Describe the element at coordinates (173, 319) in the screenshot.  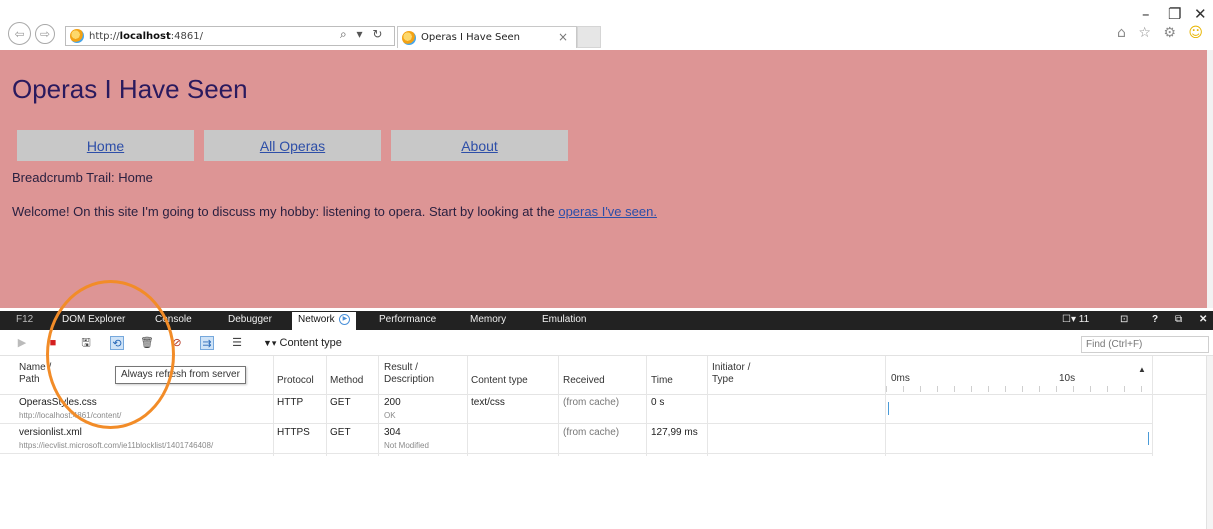
I see `tab-console: Console` at that location.